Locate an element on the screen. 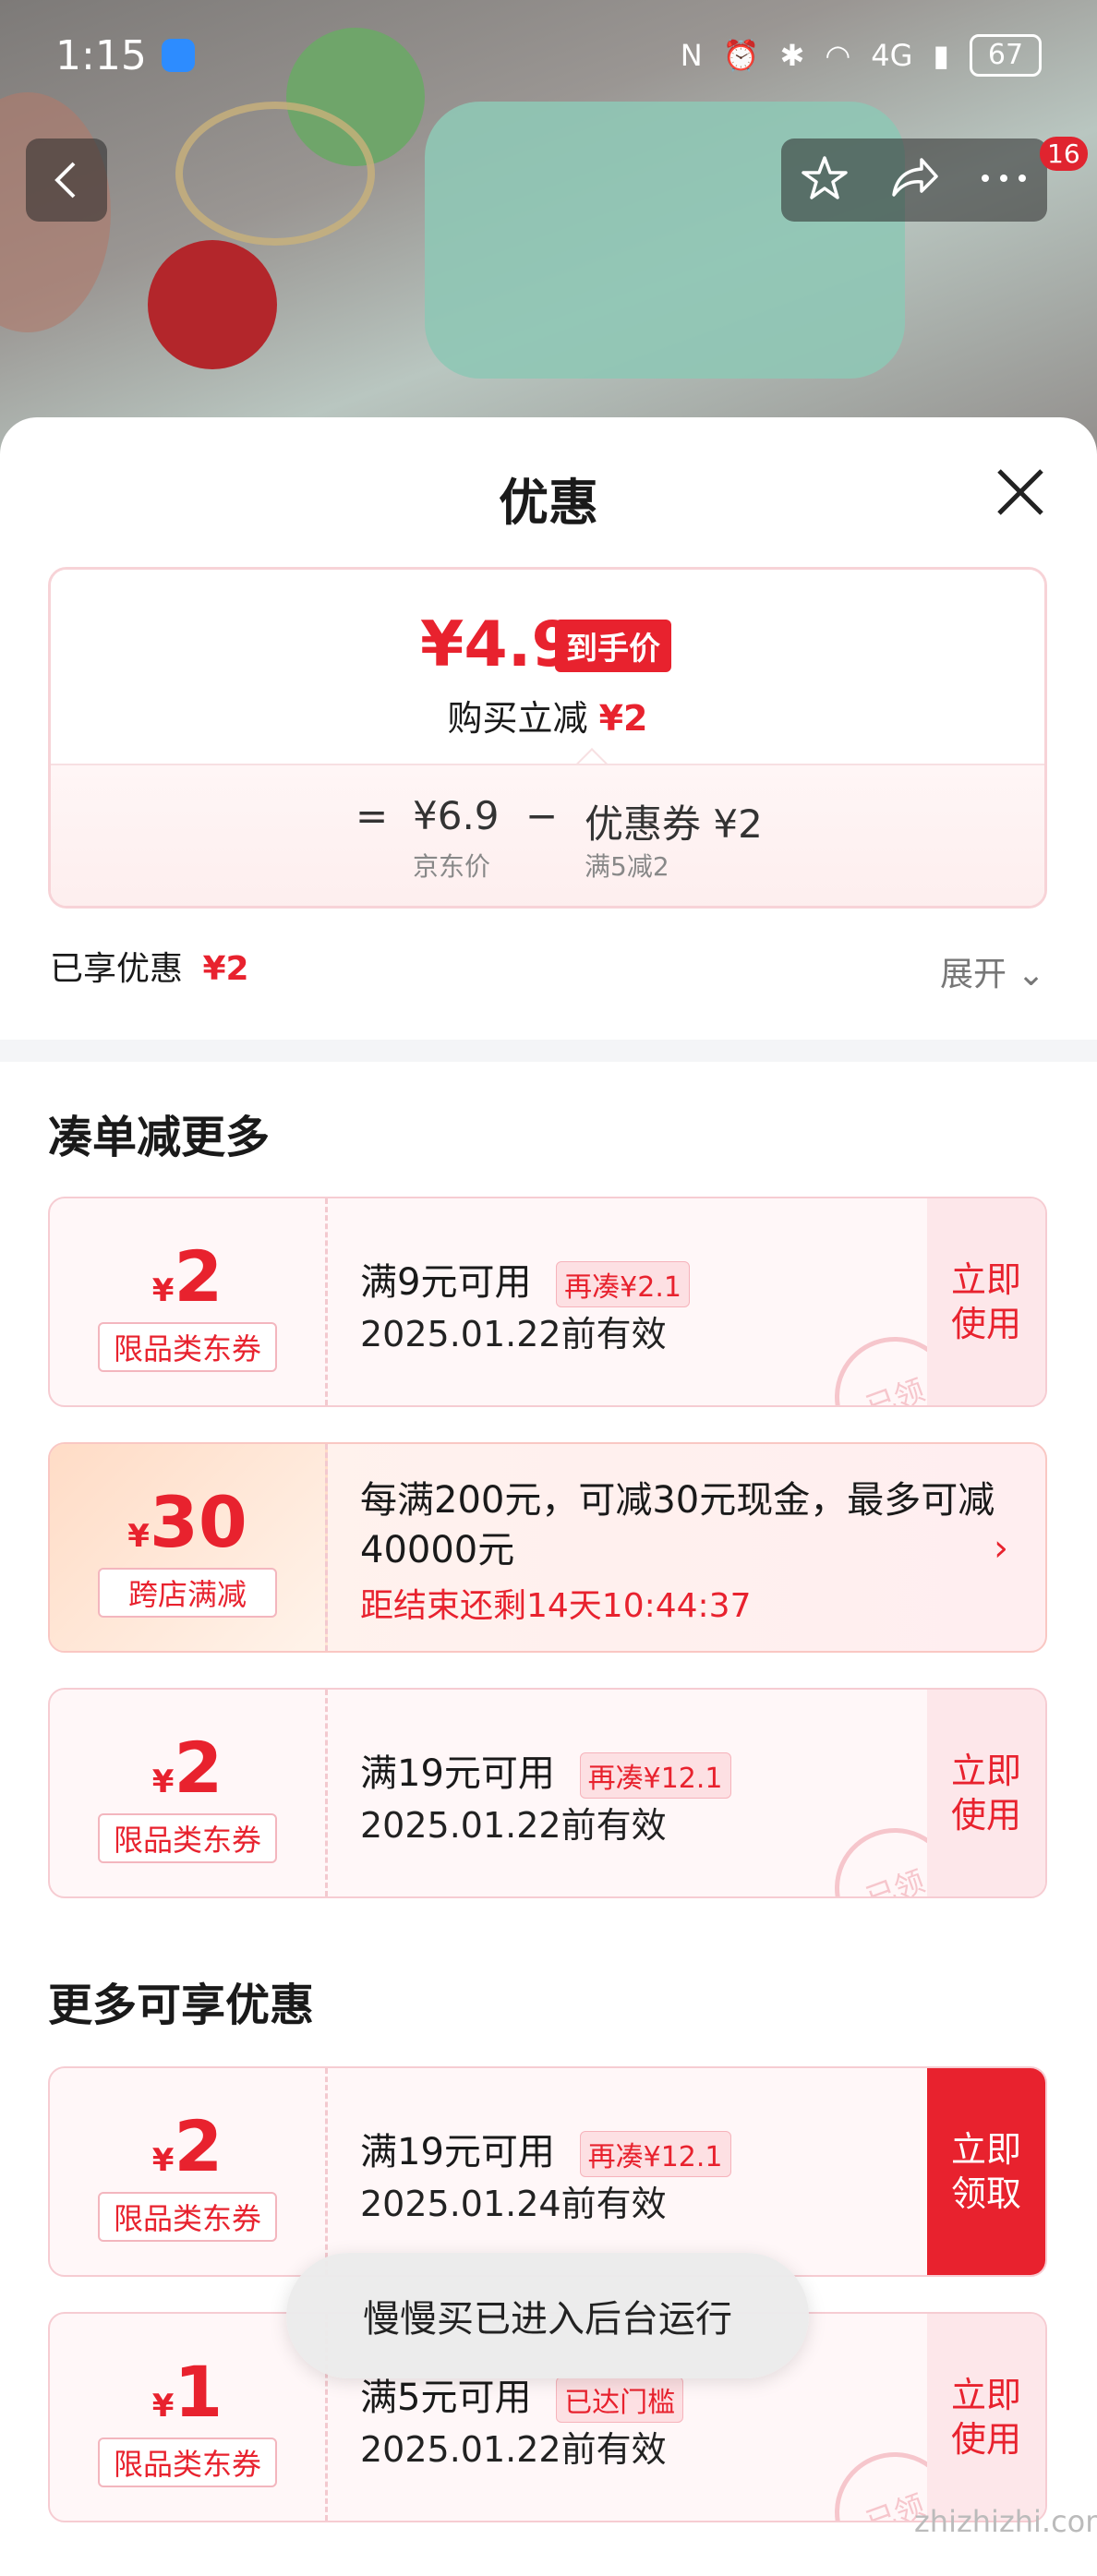  price-top: ¥4.9 到手价 购买立减 ¥2 is located at coordinates (547, 667).